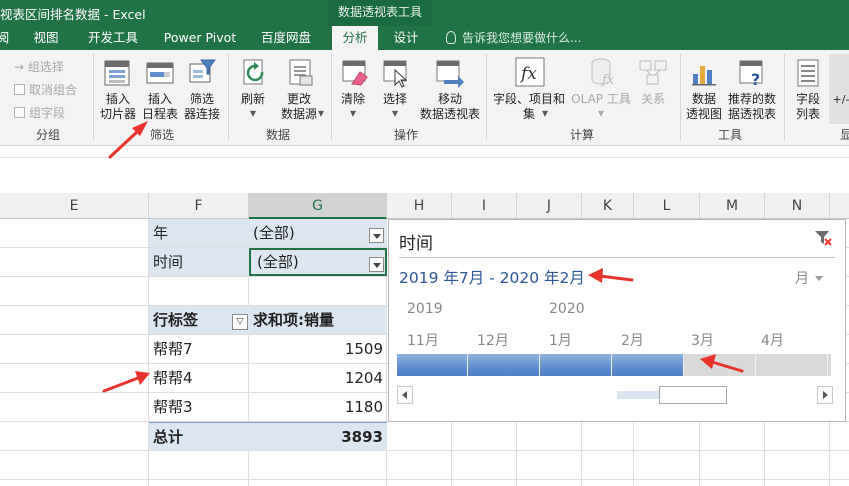 The height and width of the screenshot is (486, 849). Describe the element at coordinates (615, 395) in the screenshot. I see `timeline-scrollbar` at that location.